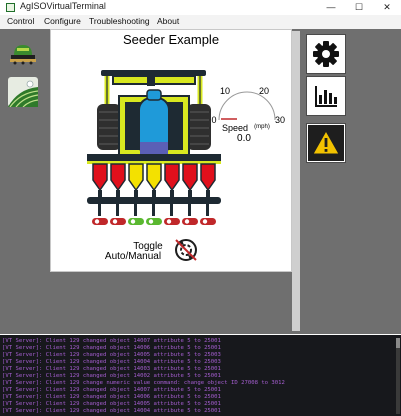 Image resolution: width=401 pixels, height=416 pixels. I want to click on mask-scrollbar, so click(296, 181).